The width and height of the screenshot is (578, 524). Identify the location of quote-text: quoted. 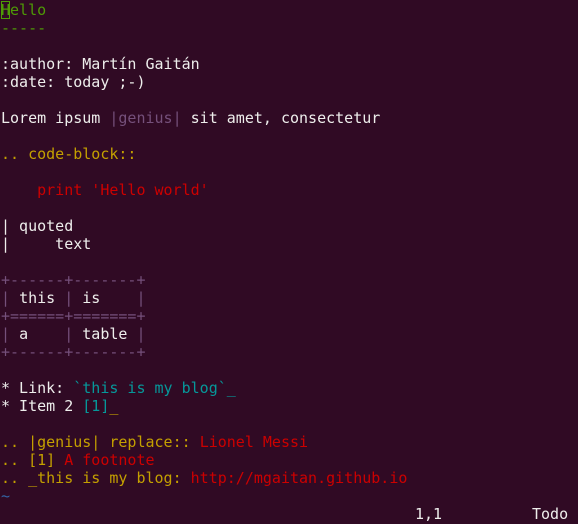
(42, 226).